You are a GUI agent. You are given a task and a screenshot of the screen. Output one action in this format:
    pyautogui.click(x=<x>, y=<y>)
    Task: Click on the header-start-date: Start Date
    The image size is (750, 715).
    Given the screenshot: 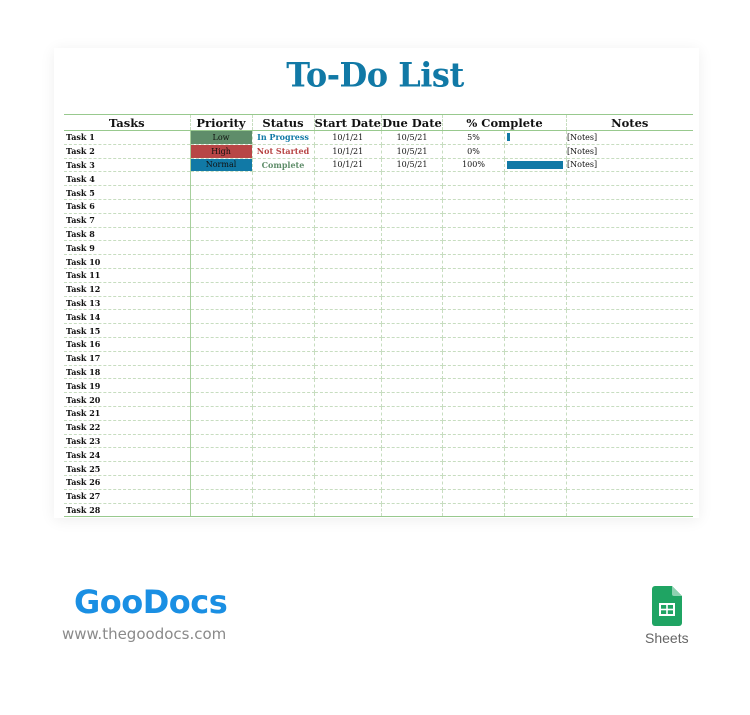 What is the action you would take?
    pyautogui.click(x=348, y=122)
    